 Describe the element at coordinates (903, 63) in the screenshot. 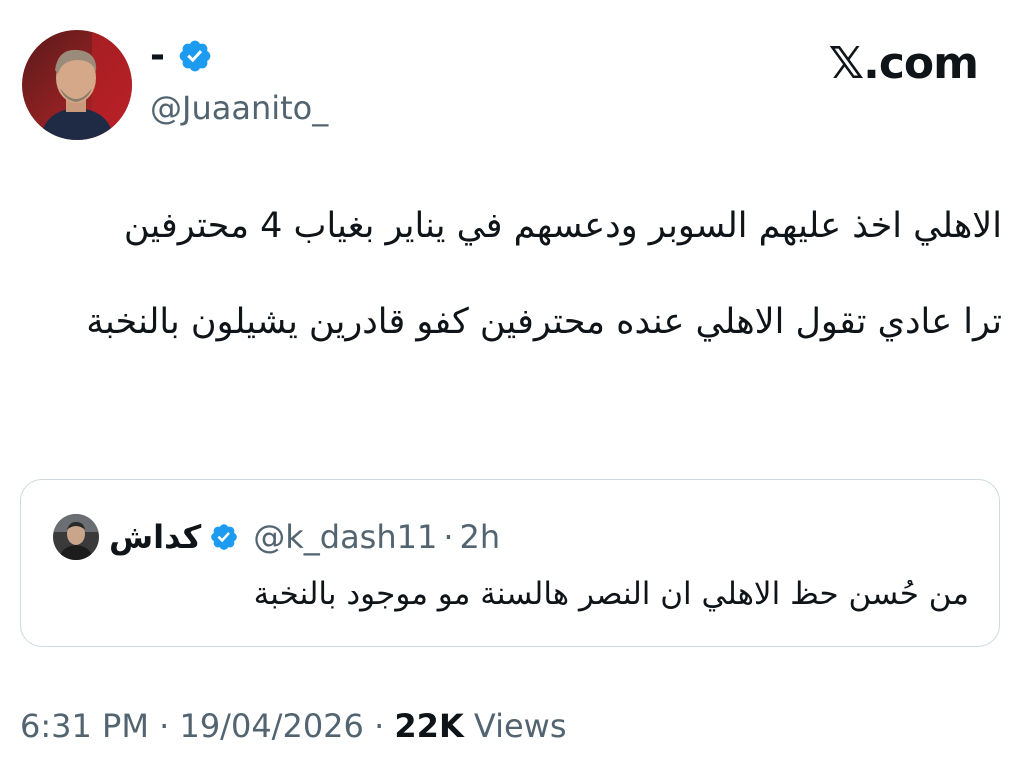

I see `x-logo: 𝕏.com` at that location.